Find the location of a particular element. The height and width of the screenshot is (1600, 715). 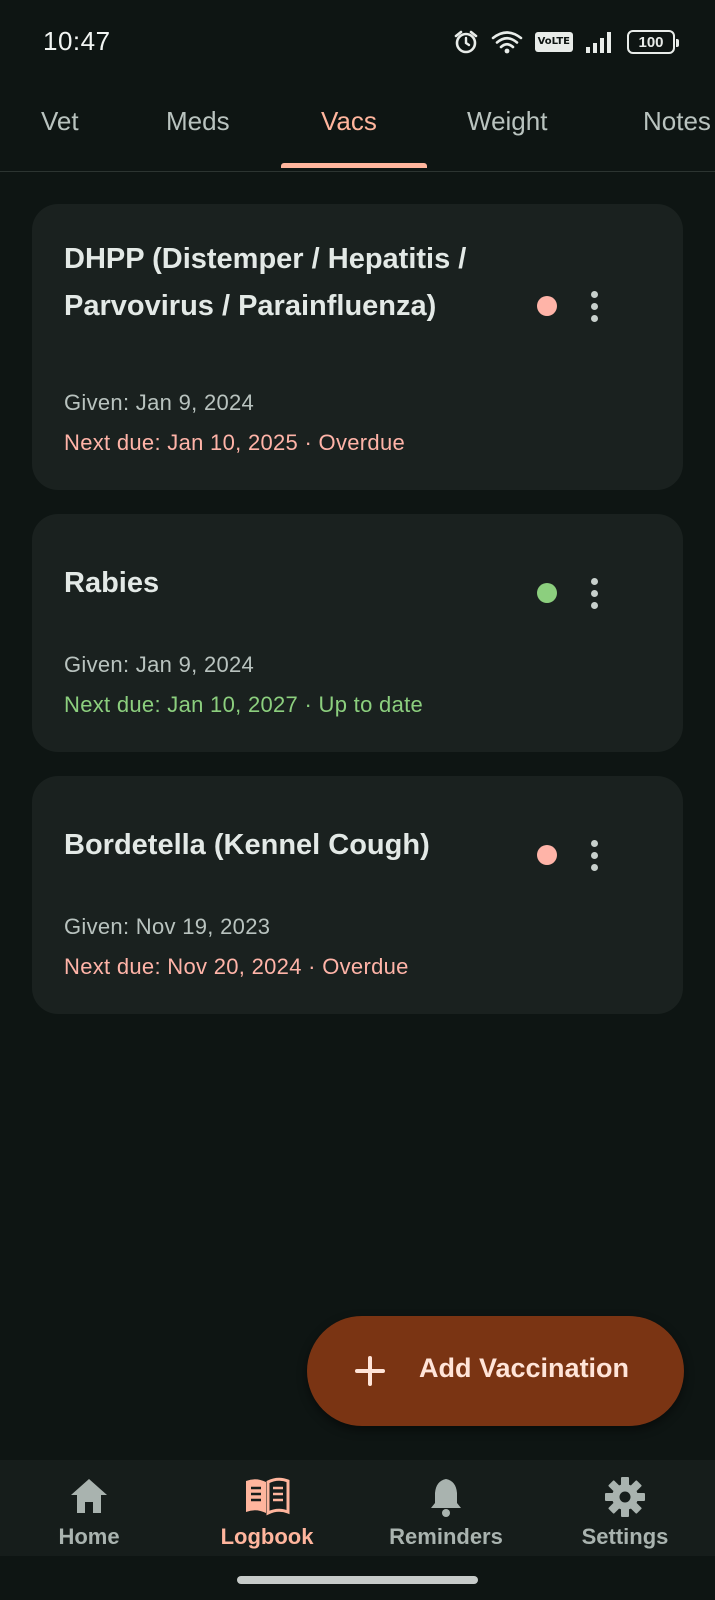

add-vaccination-button: Add Vaccination is located at coordinates (495, 1371).